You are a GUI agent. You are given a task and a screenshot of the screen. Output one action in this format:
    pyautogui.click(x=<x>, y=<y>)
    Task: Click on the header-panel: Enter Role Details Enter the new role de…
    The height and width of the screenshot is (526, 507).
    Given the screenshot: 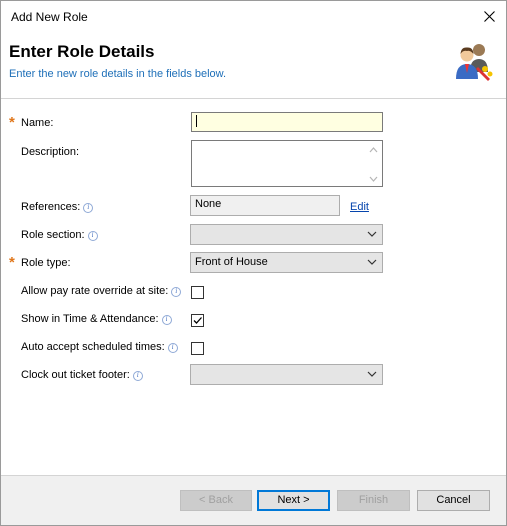 What is the action you would take?
    pyautogui.click(x=253, y=65)
    